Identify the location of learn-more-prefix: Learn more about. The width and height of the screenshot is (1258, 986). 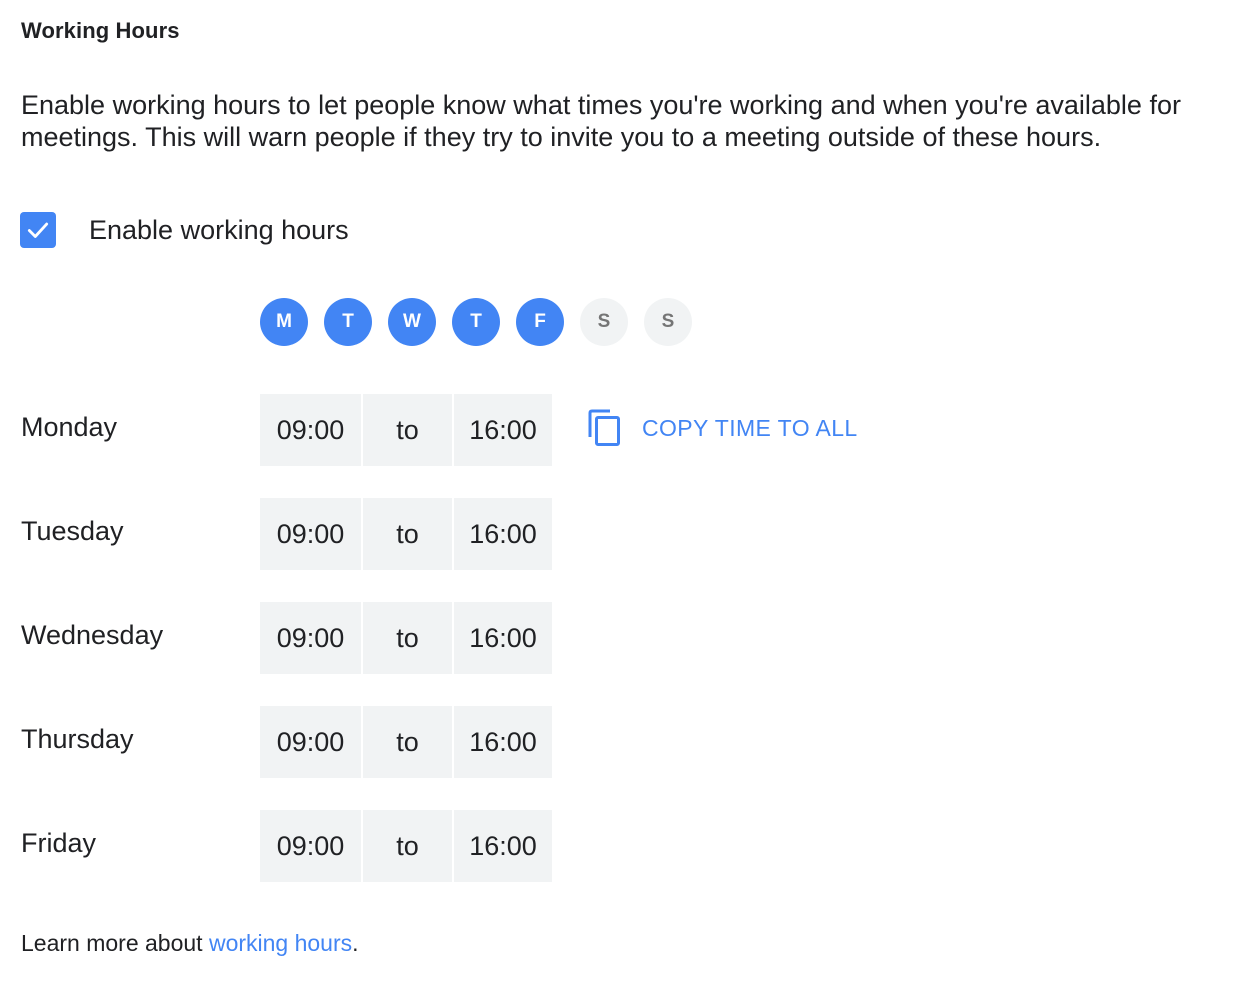
(115, 943).